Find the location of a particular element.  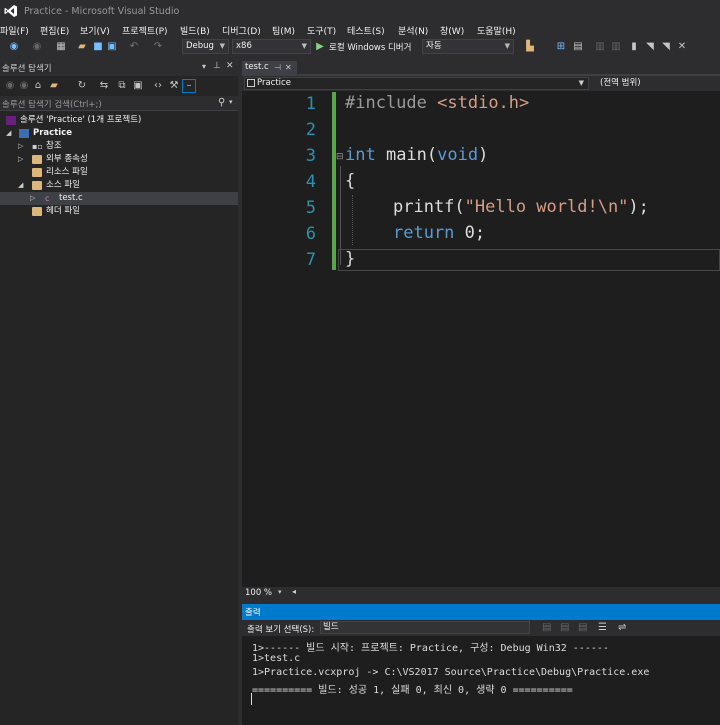

pin-tab-icon: ⊣ is located at coordinates (277, 67).